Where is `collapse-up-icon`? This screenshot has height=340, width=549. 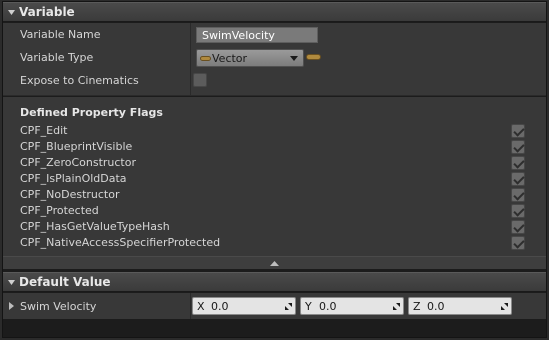
collapse-up-icon is located at coordinates (274, 263).